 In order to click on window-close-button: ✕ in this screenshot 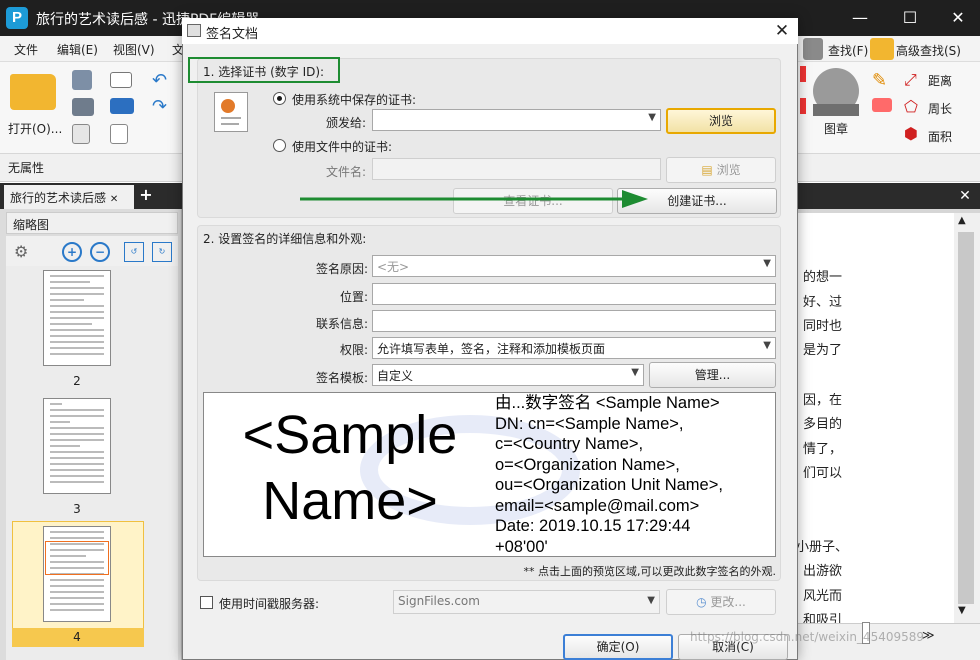, I will do `click(958, 18)`.